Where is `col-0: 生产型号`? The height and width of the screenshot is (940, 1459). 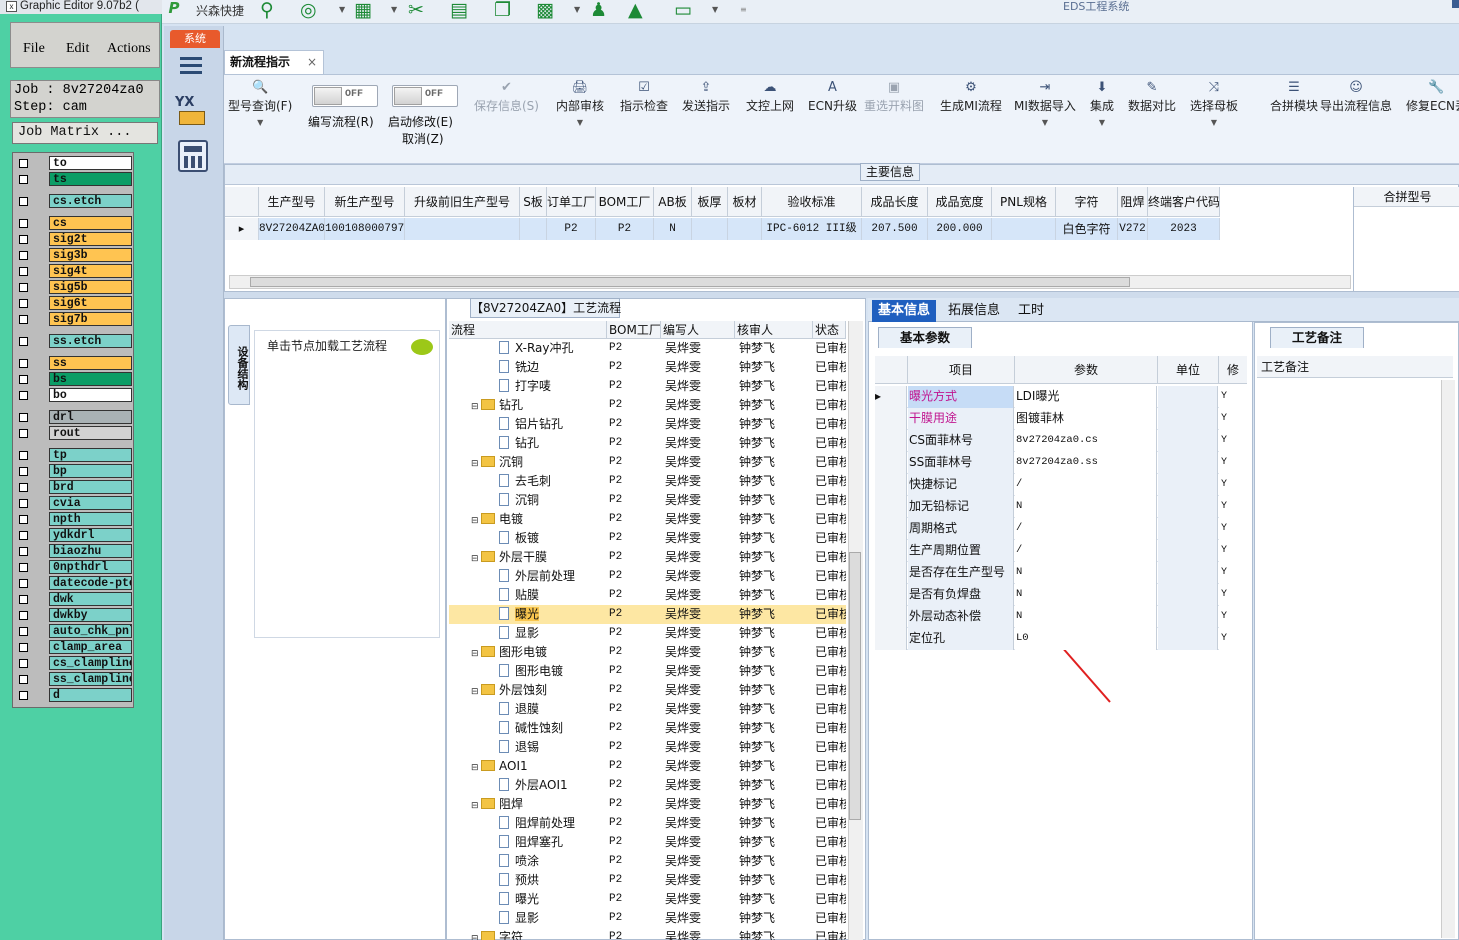
col-0: 生产型号 is located at coordinates (292, 202).